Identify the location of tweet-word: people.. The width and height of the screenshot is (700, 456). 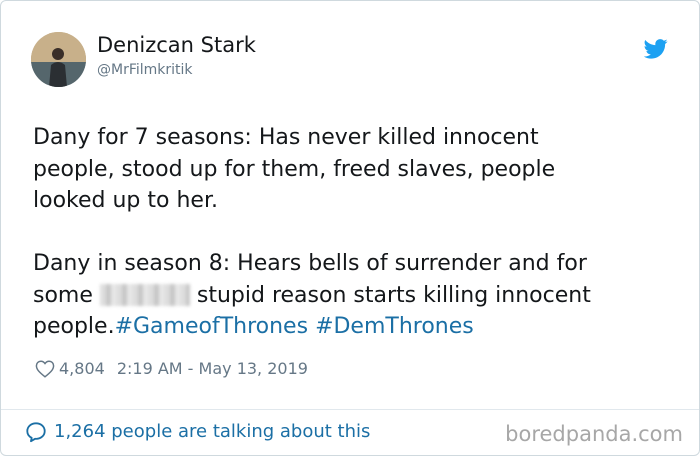
(74, 326).